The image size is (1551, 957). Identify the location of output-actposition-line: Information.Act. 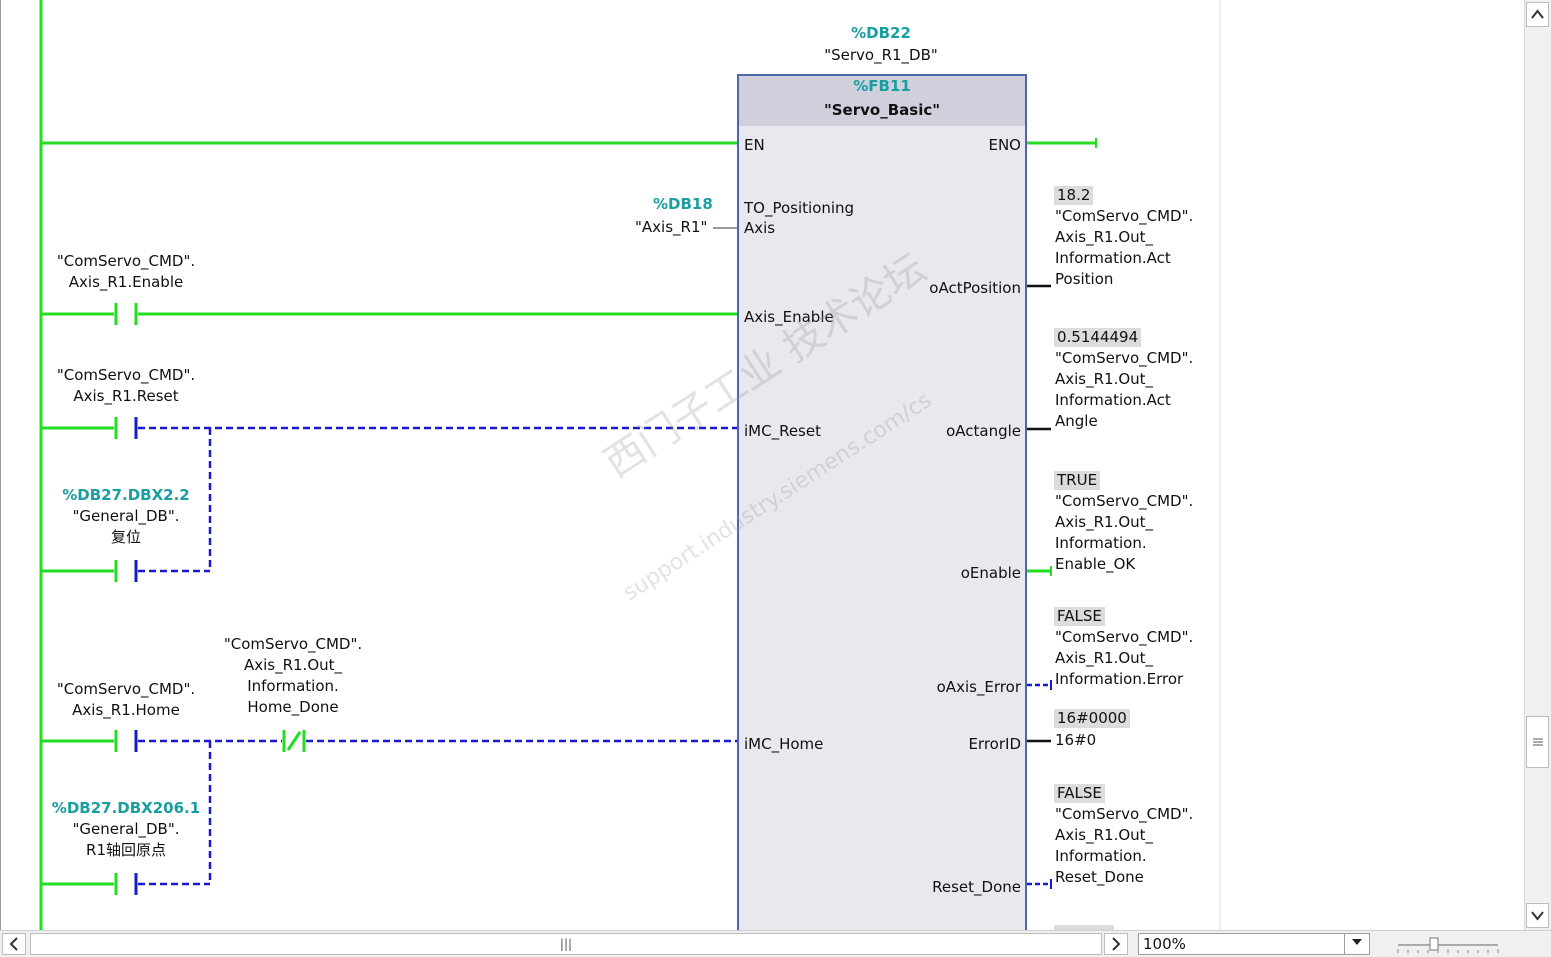
(1113, 258).